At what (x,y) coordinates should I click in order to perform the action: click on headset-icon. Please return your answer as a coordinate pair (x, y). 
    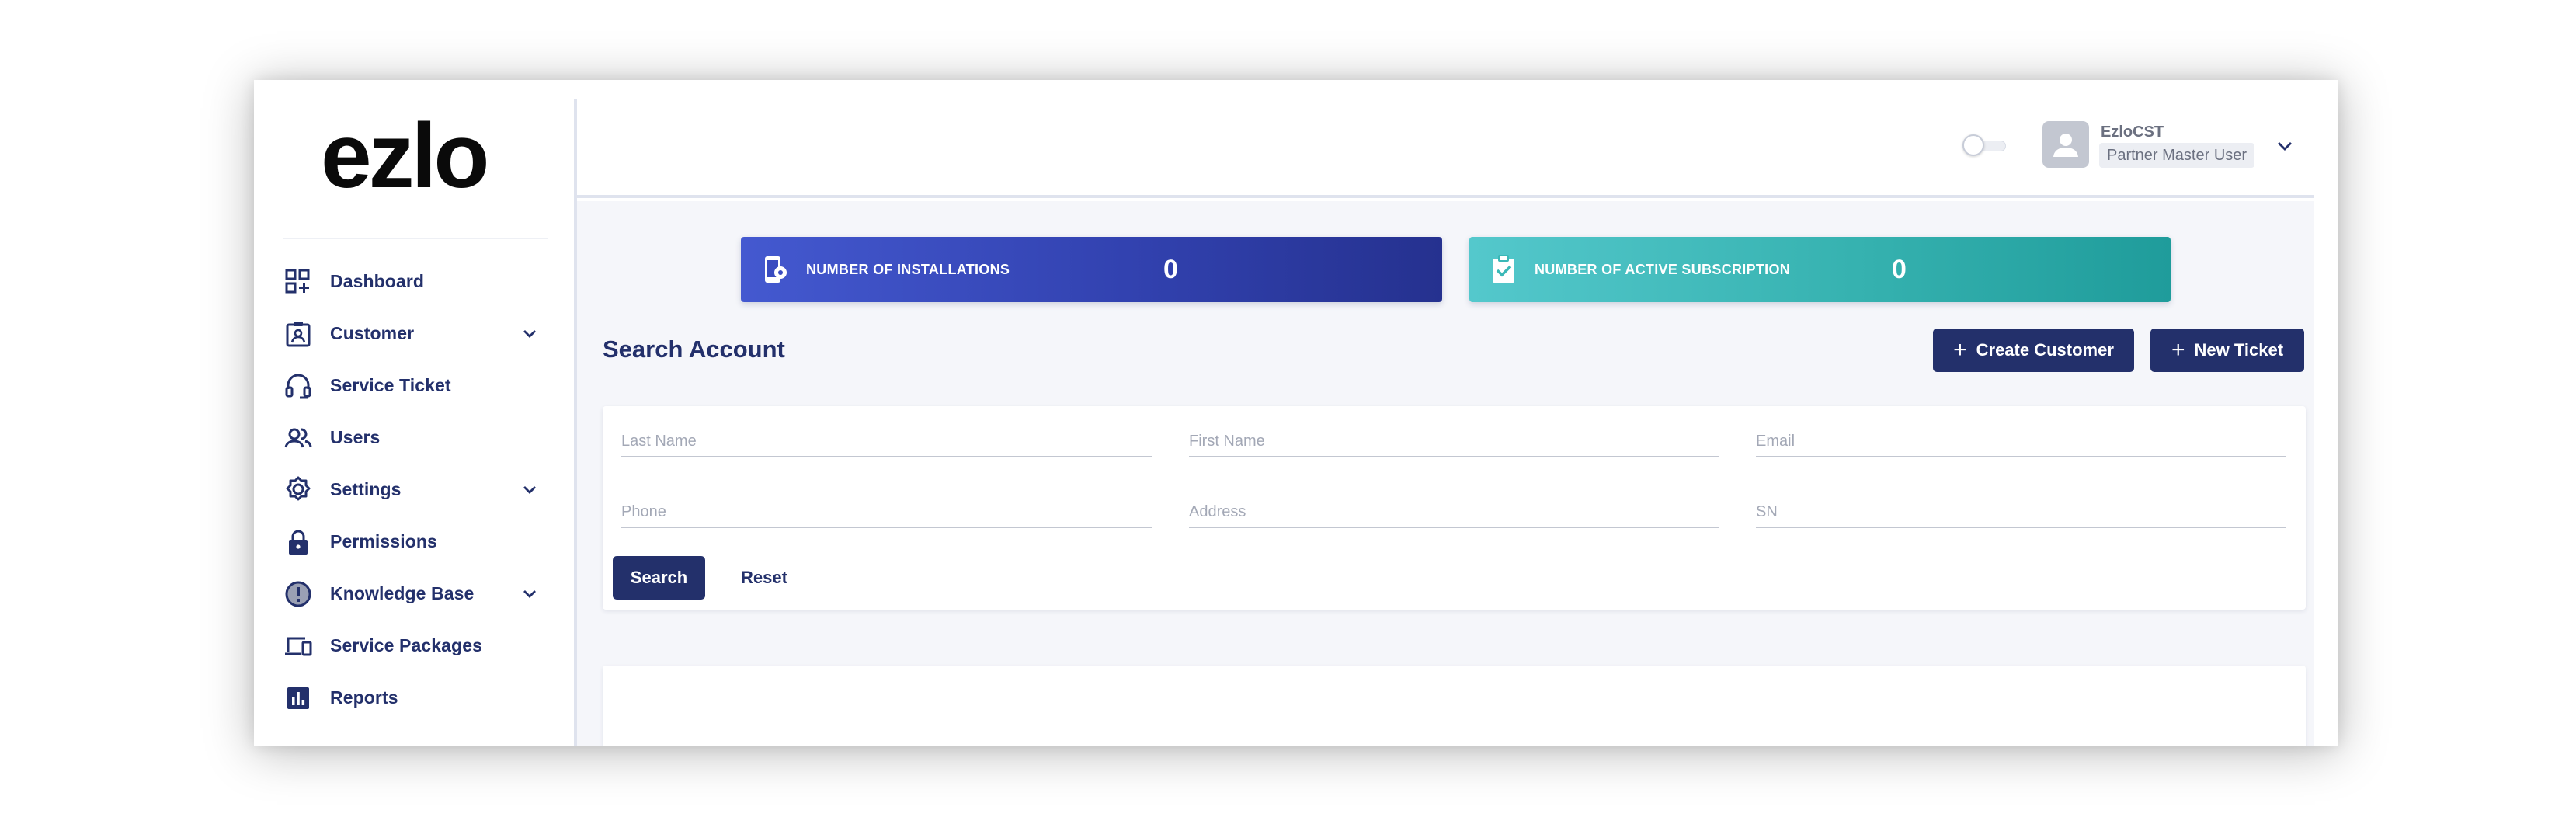
    Looking at the image, I should click on (298, 386).